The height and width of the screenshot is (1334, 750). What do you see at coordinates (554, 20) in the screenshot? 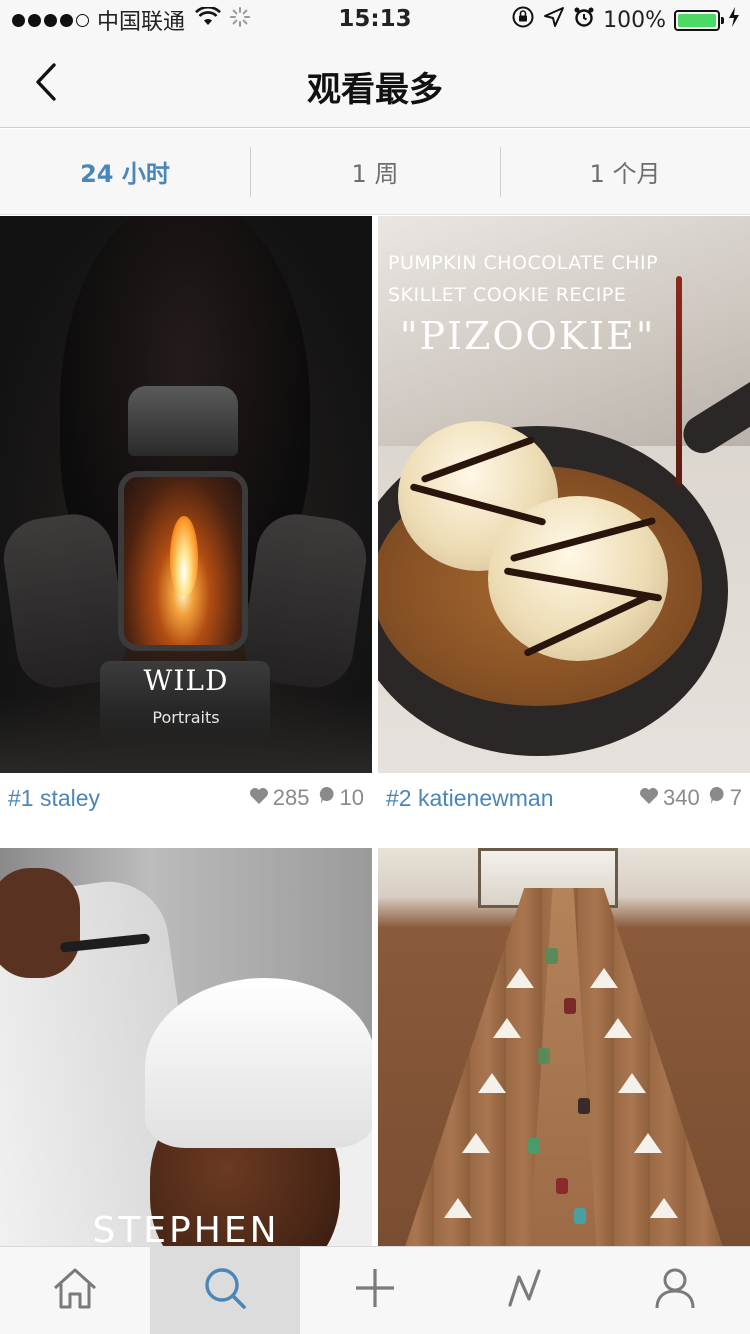
I see `location-icon` at bounding box center [554, 20].